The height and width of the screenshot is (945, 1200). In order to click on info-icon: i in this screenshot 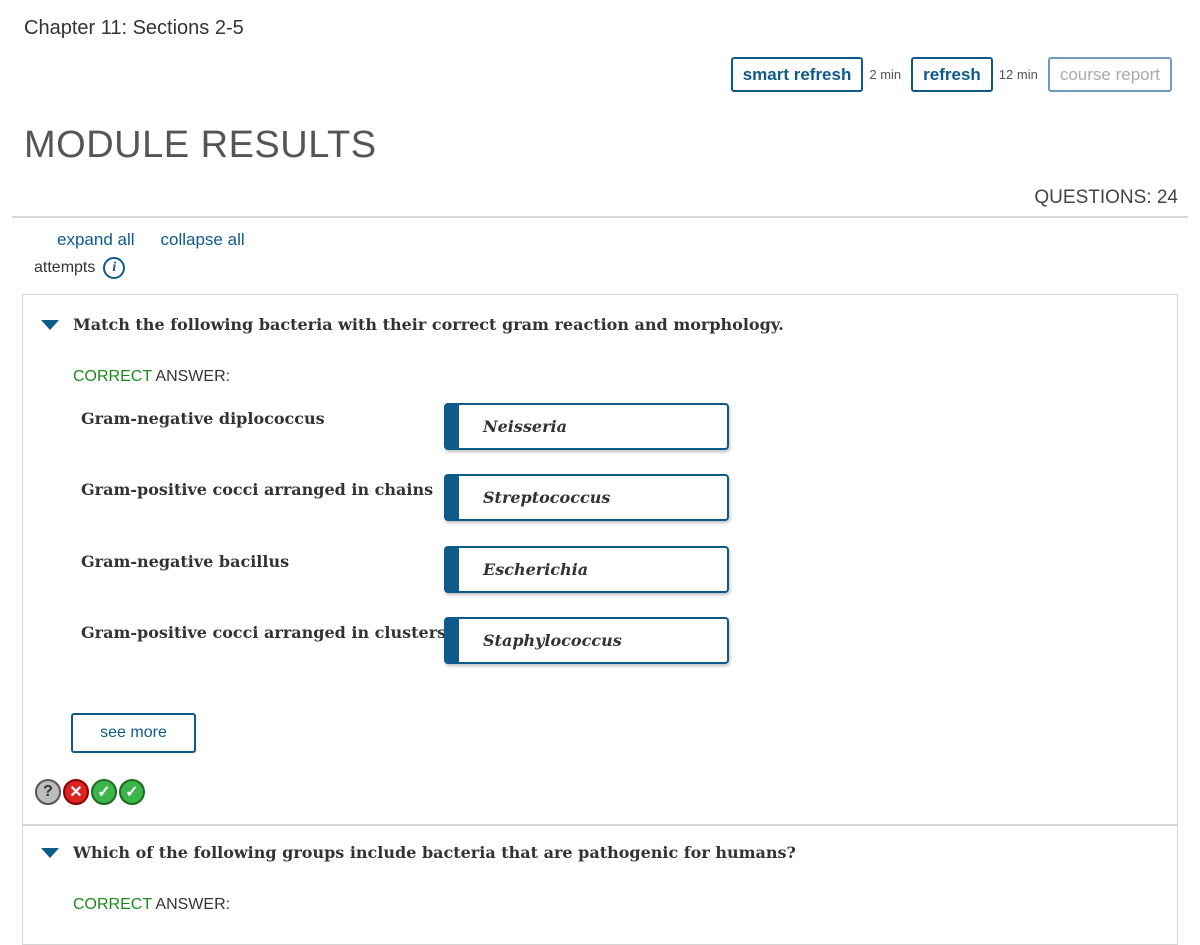, I will do `click(114, 268)`.